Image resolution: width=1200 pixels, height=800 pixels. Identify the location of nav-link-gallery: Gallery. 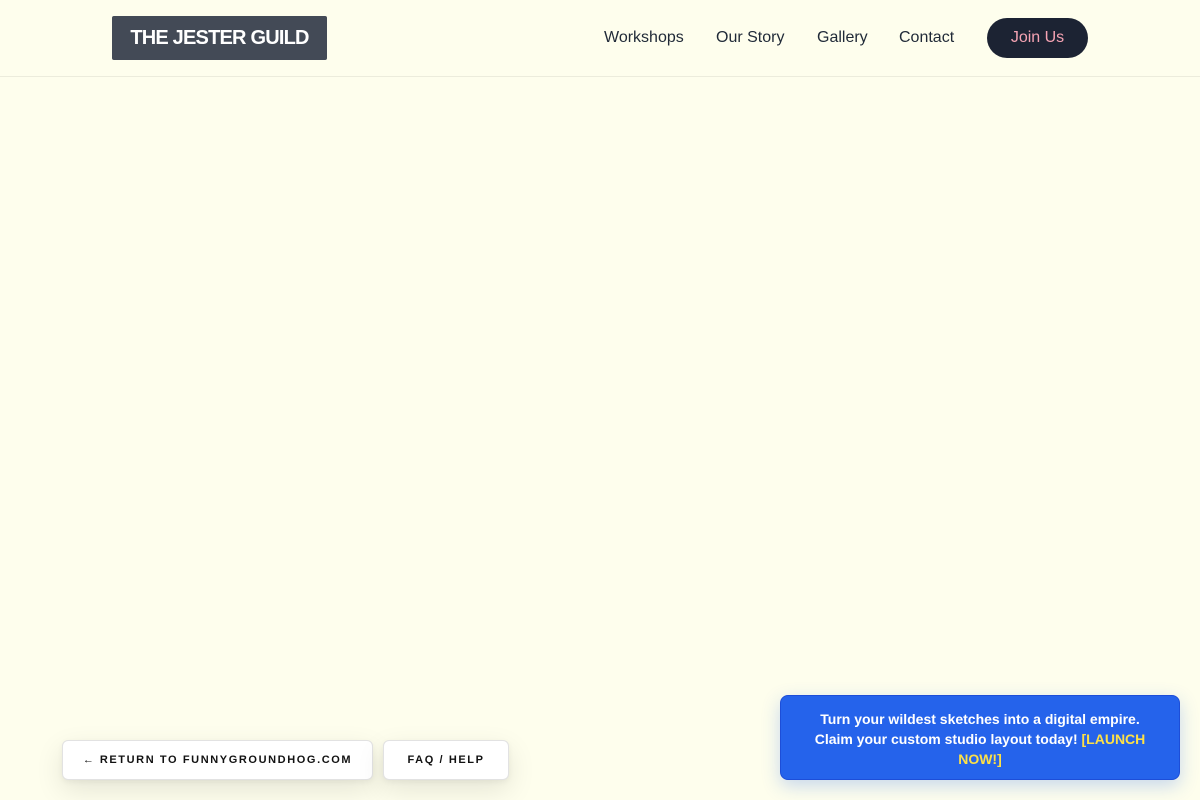
(842, 38).